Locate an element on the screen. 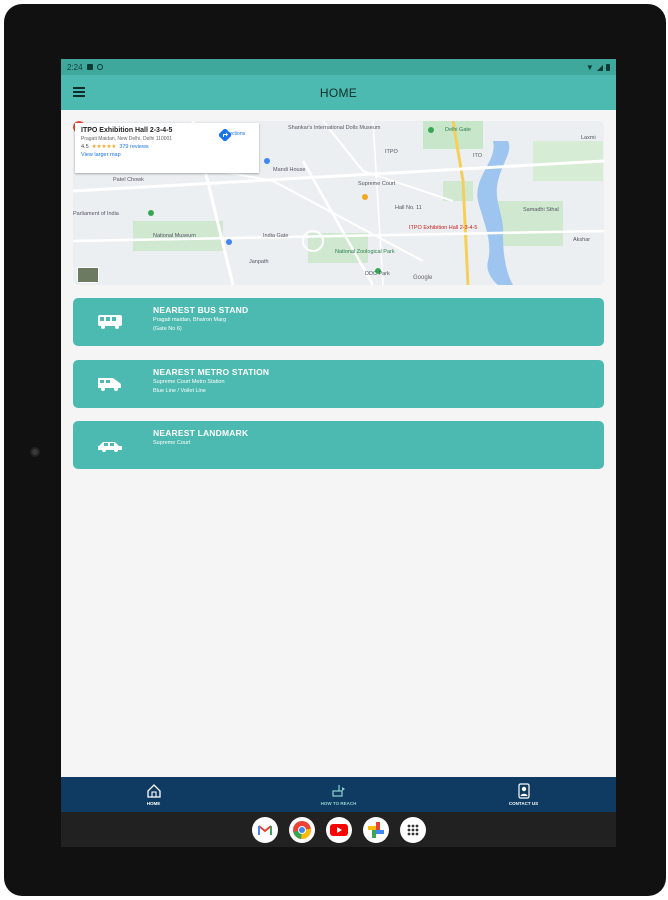  sync-icon is located at coordinates (99, 67).